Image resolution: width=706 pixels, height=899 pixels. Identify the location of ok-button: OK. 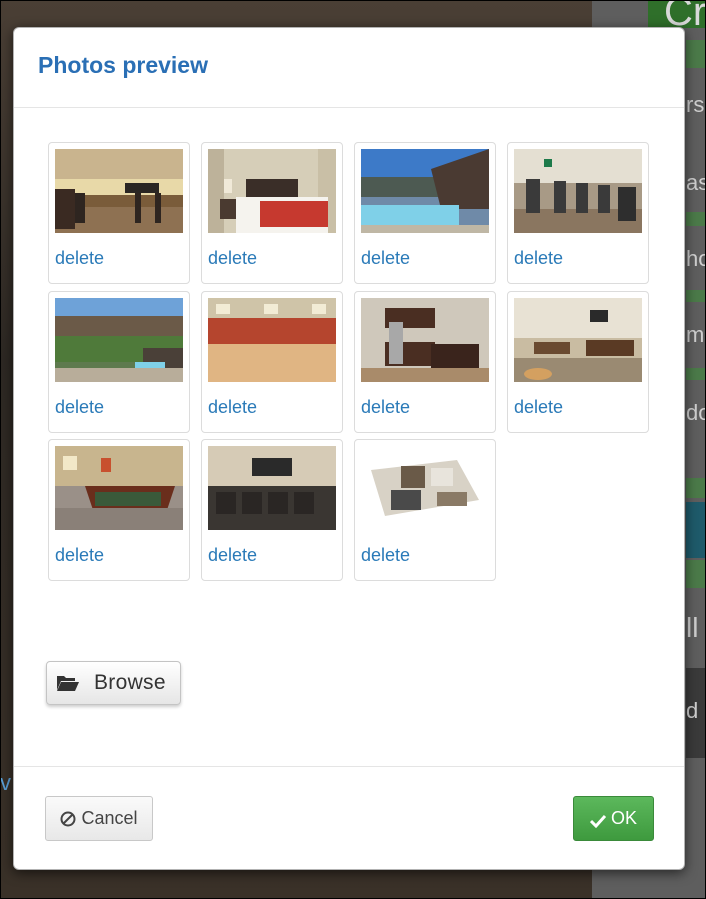
(613, 818).